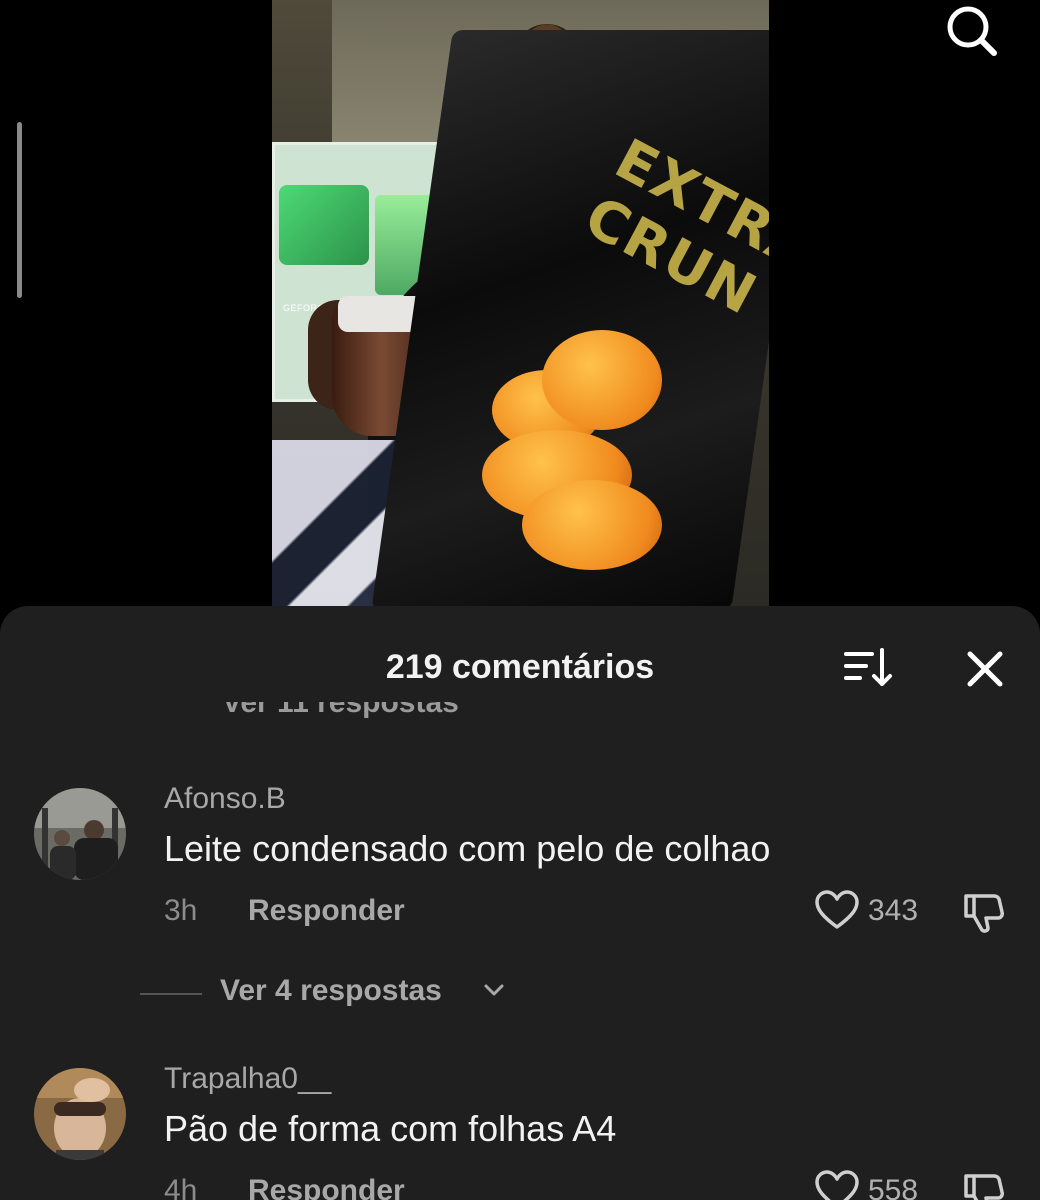 The width and height of the screenshot is (1040, 1200). I want to click on comment-time: 3h, so click(181, 910).